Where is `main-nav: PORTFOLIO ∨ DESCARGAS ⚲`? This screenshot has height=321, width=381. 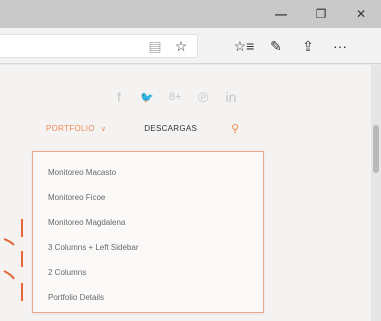 main-nav: PORTFOLIO ∨ DESCARGAS ⚲ is located at coordinates (143, 128).